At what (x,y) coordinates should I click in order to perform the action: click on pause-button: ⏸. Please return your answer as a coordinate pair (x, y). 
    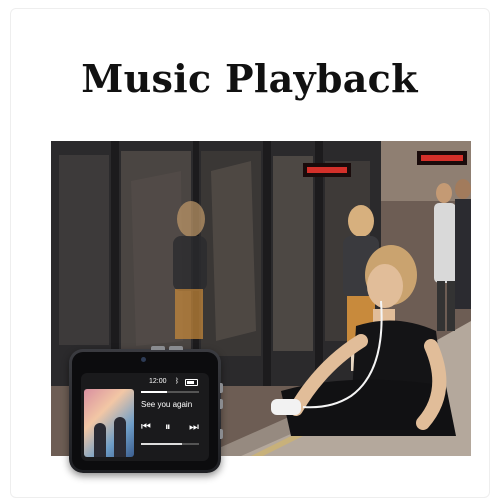
    Looking at the image, I should click on (168, 427).